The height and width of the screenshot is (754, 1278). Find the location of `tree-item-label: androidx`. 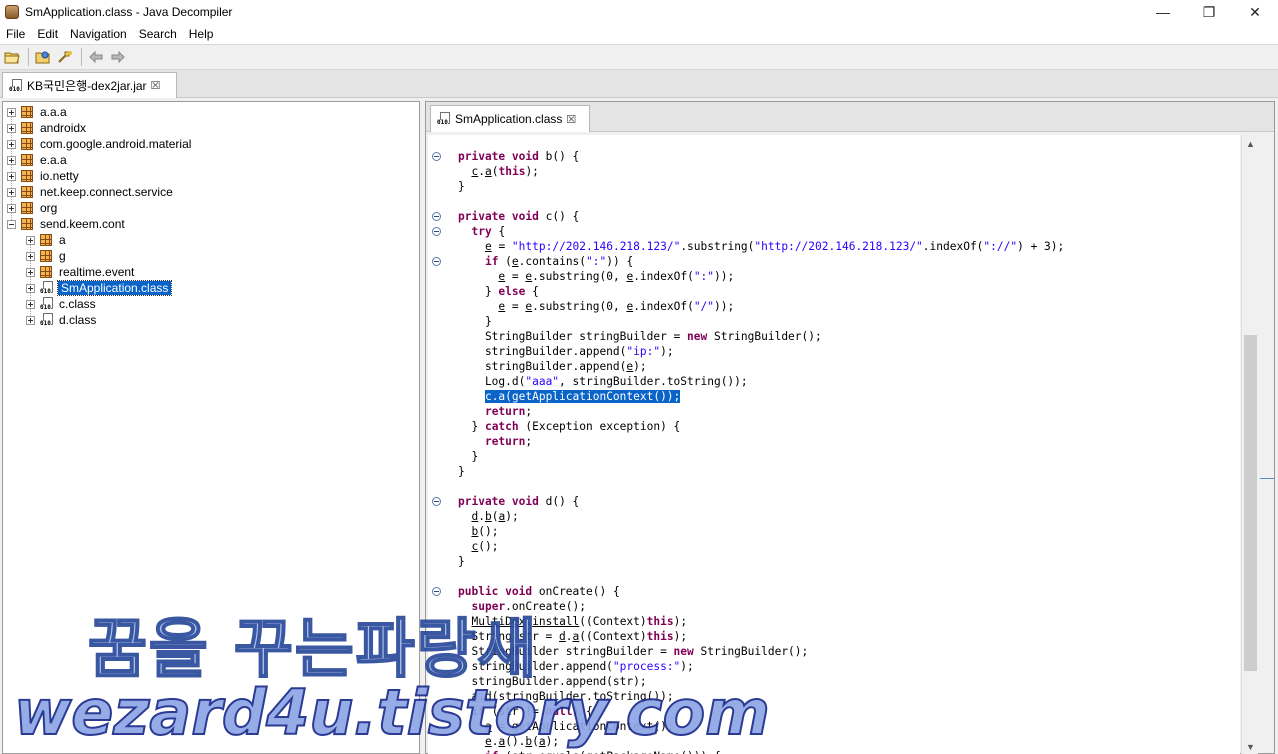

tree-item-label: androidx is located at coordinates (63, 128).